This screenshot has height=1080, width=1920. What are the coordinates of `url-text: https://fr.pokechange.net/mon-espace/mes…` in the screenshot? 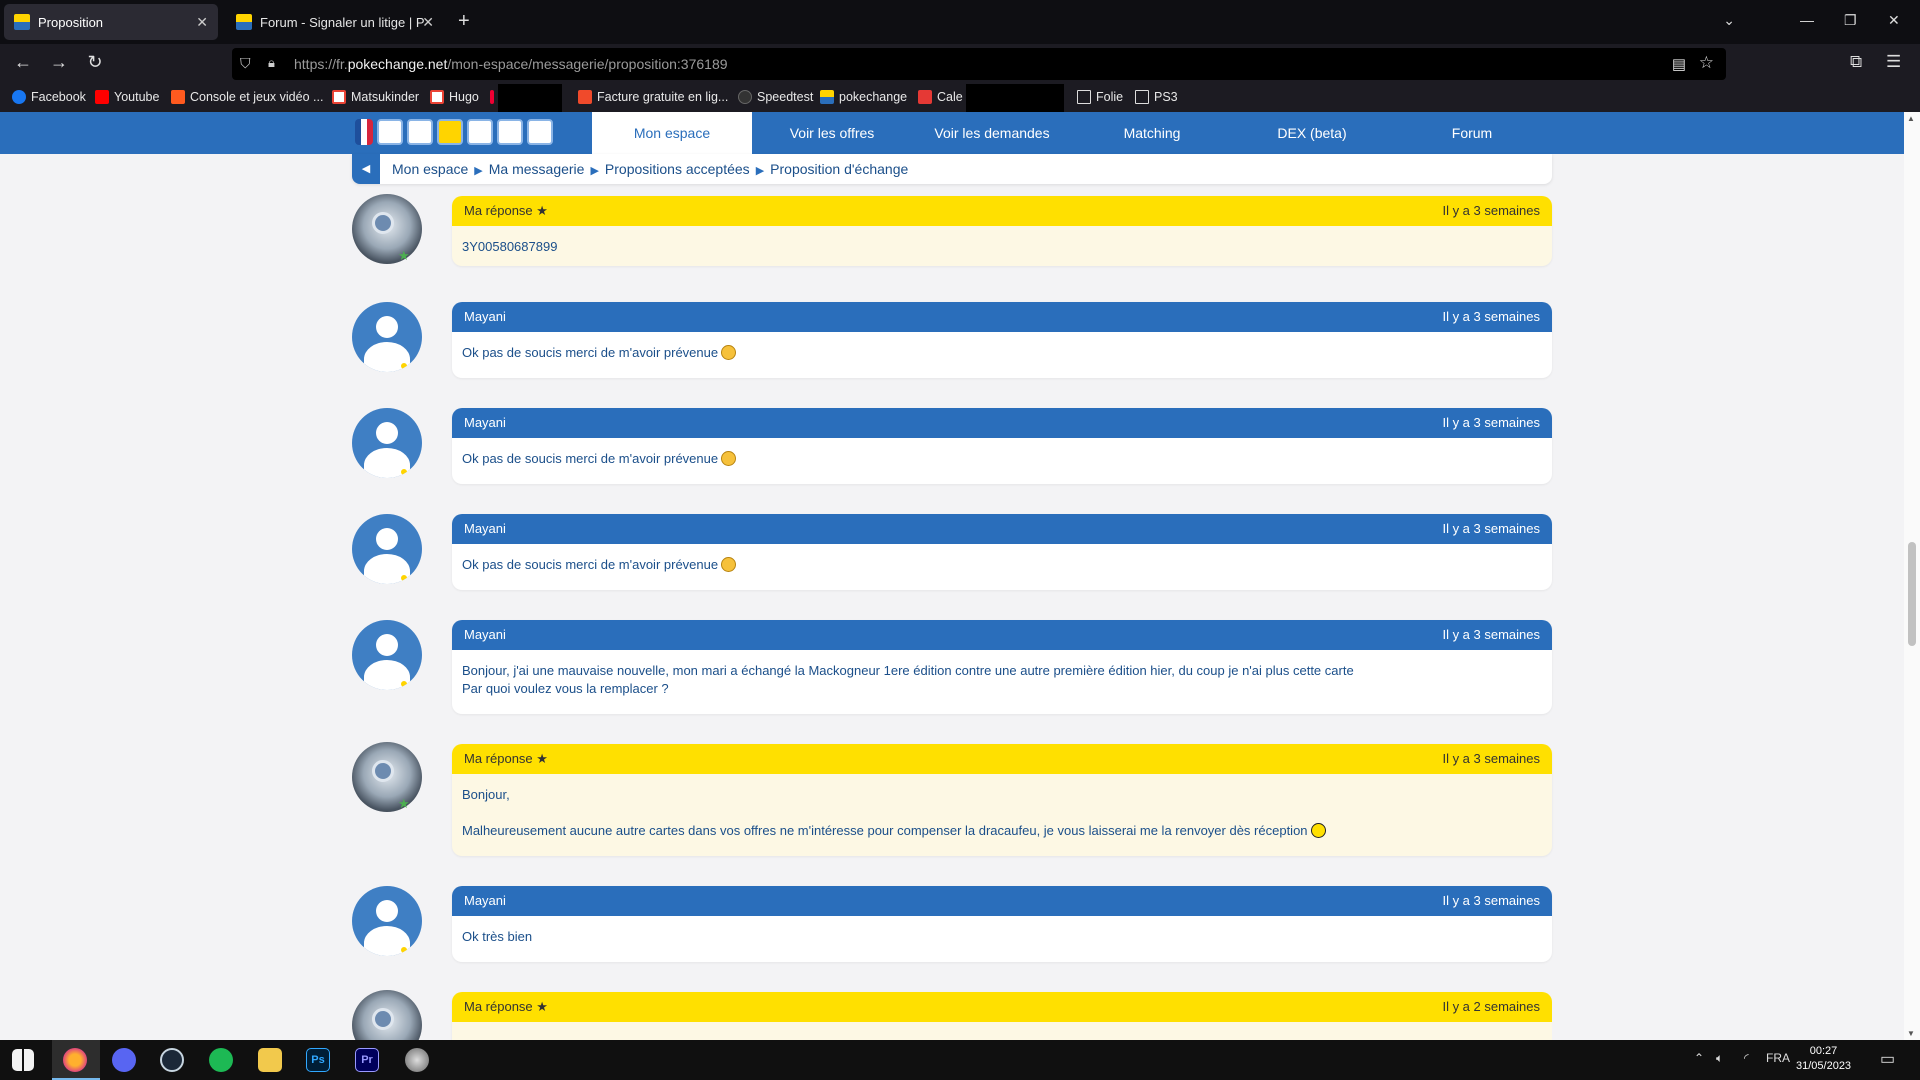 It's located at (511, 64).